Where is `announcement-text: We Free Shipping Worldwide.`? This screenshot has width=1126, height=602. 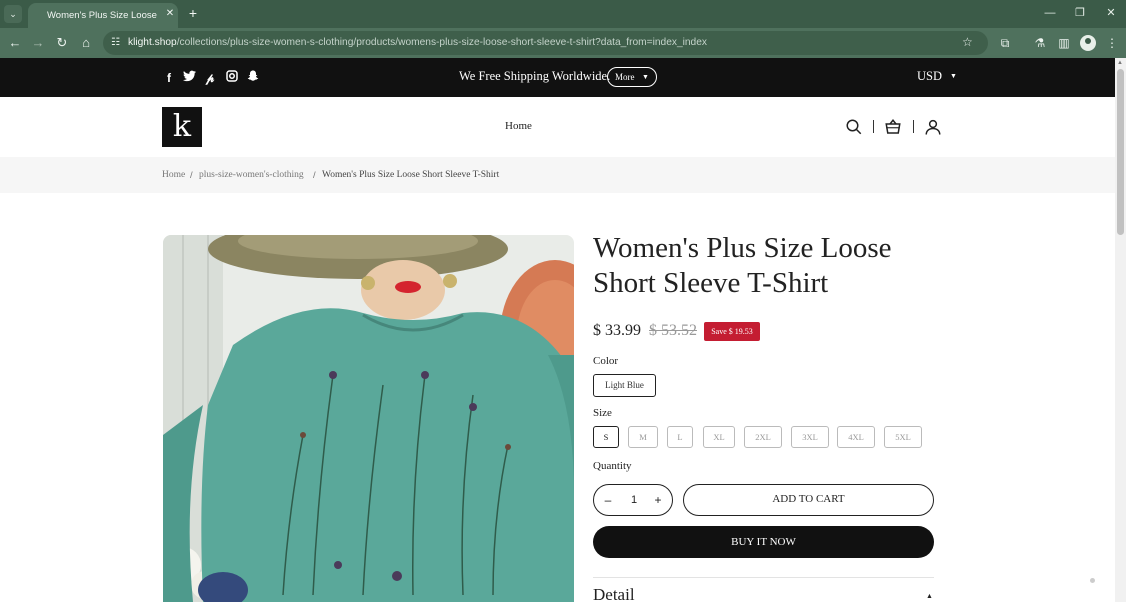
announcement-text: We Free Shipping Worldwide. is located at coordinates (535, 76).